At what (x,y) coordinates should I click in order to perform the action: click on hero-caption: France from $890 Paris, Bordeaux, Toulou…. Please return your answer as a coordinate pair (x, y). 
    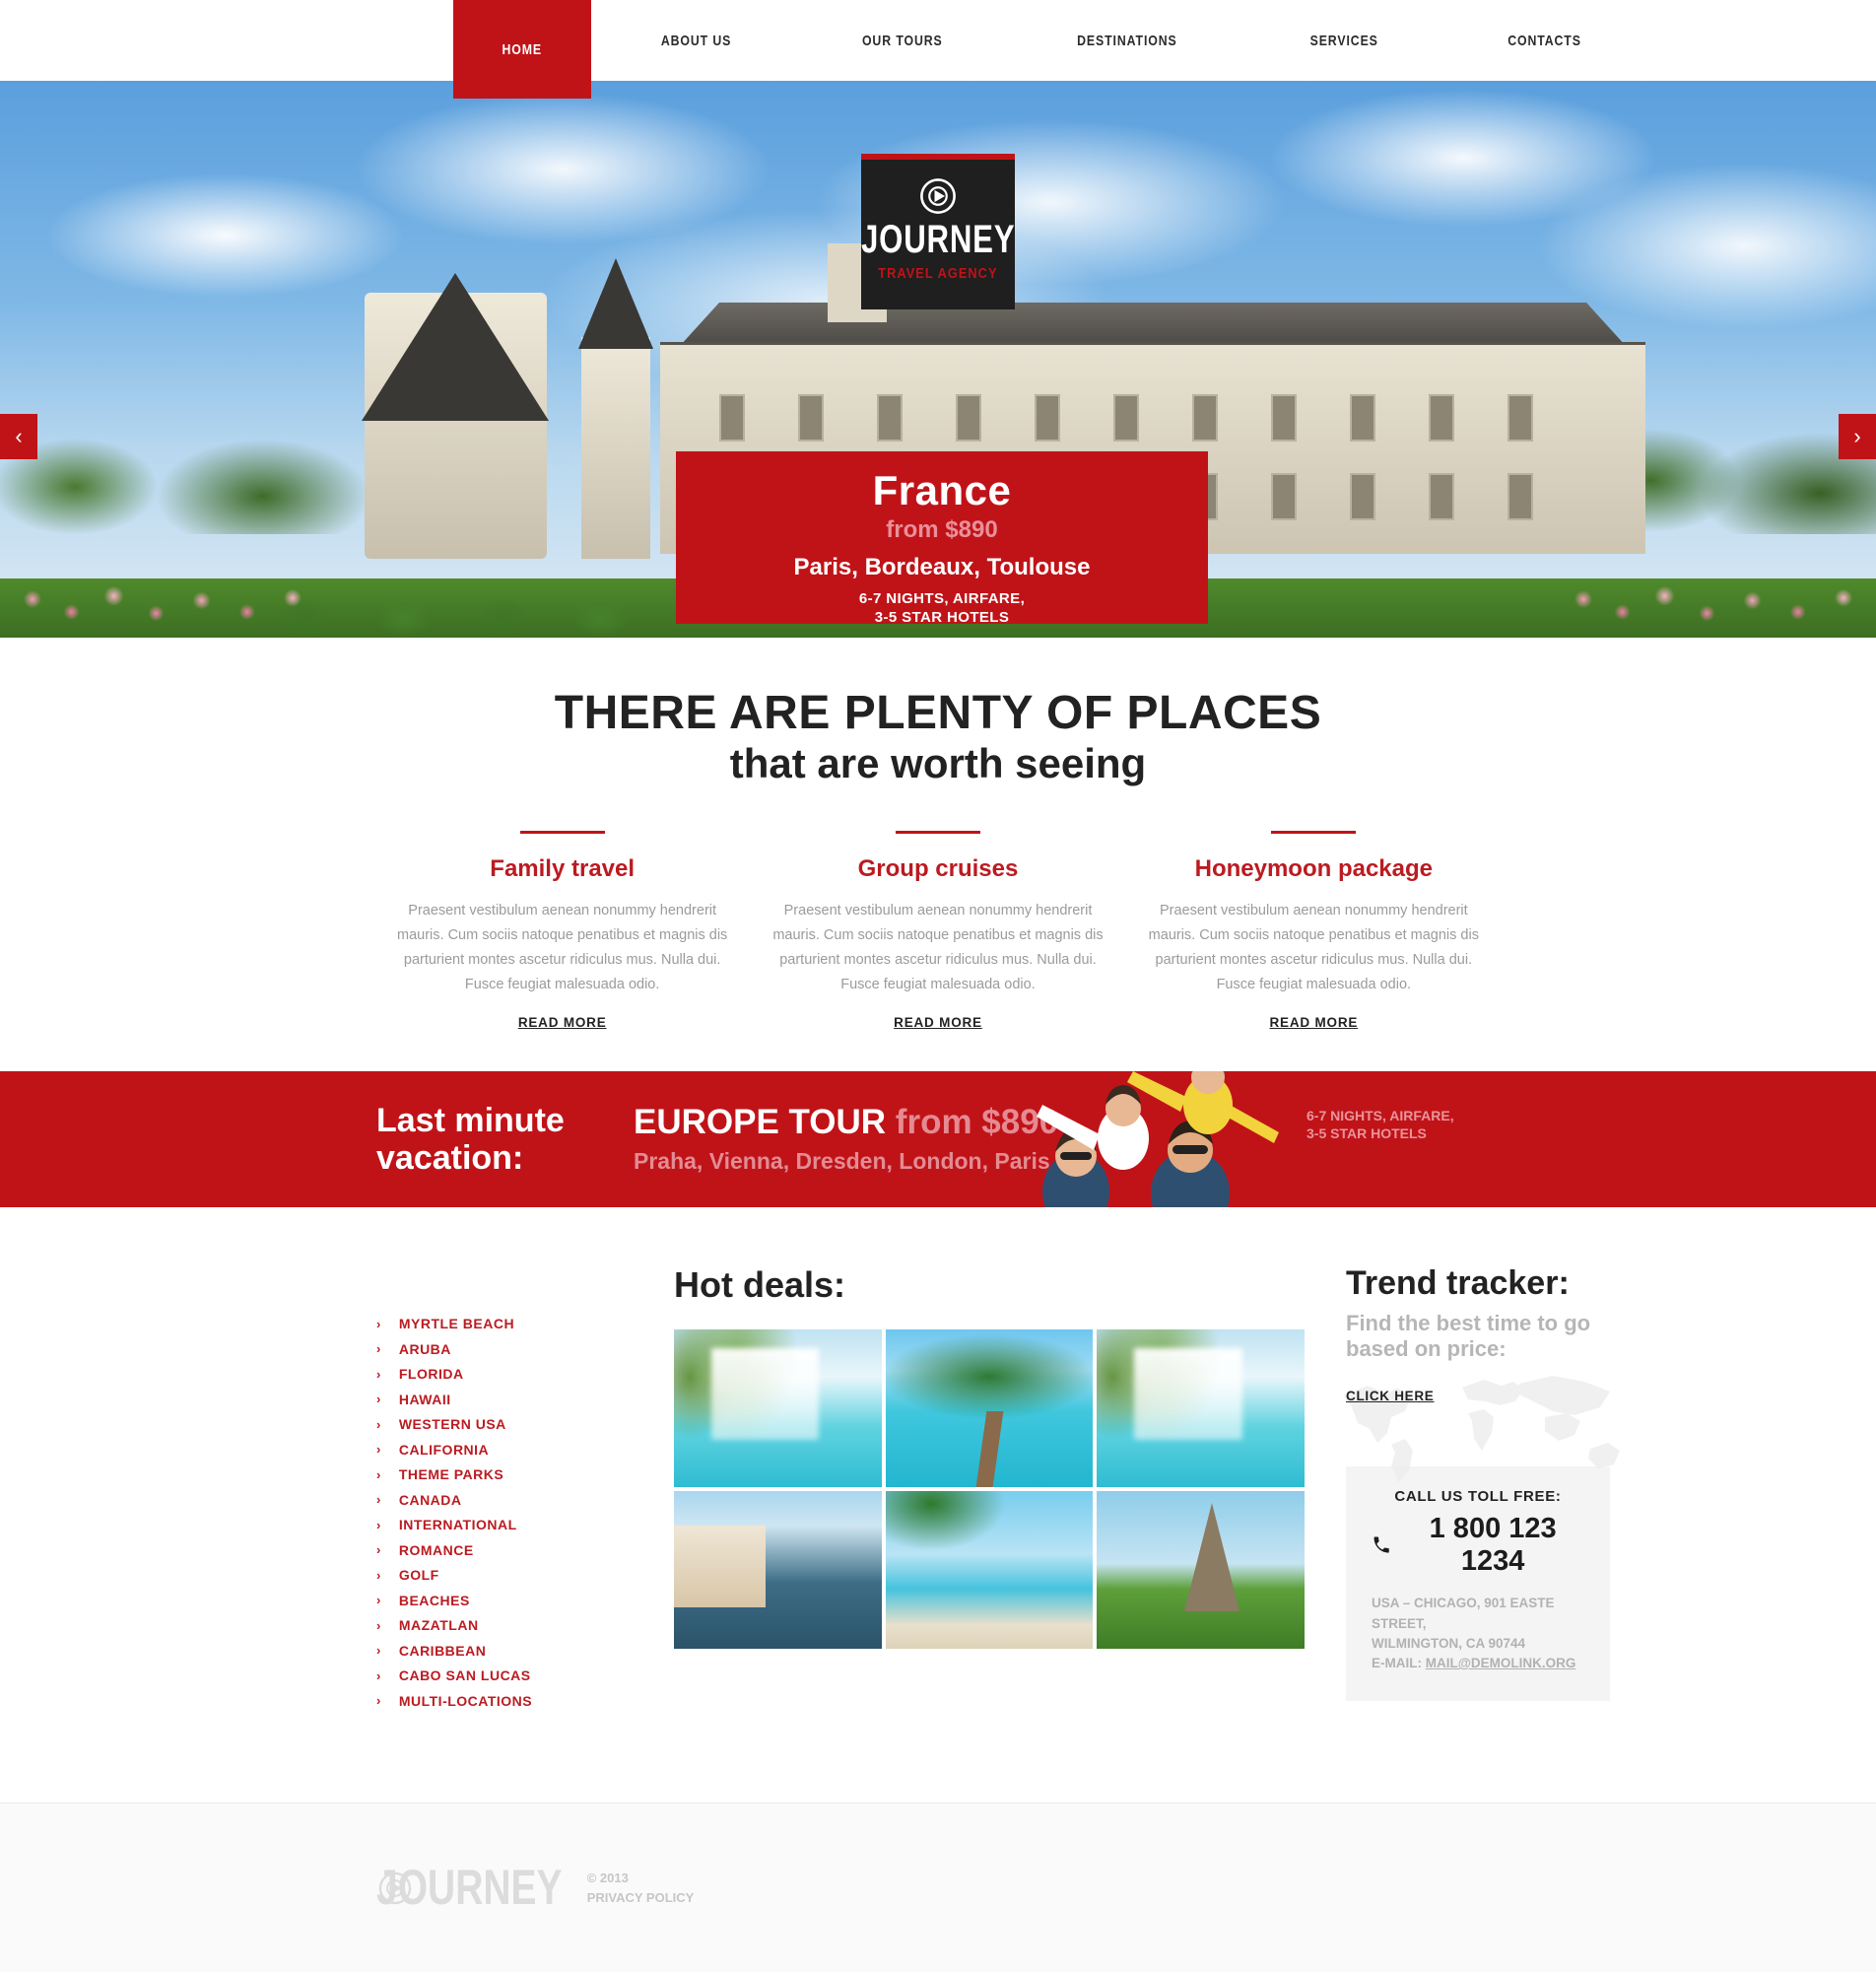
    Looking at the image, I should click on (942, 539).